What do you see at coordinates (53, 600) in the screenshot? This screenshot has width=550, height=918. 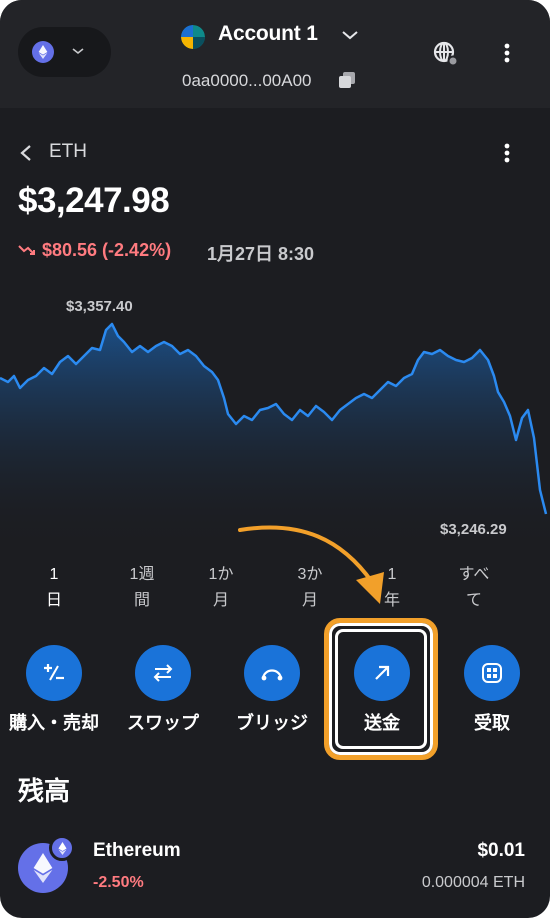 I see `range-tab-label: 日` at bounding box center [53, 600].